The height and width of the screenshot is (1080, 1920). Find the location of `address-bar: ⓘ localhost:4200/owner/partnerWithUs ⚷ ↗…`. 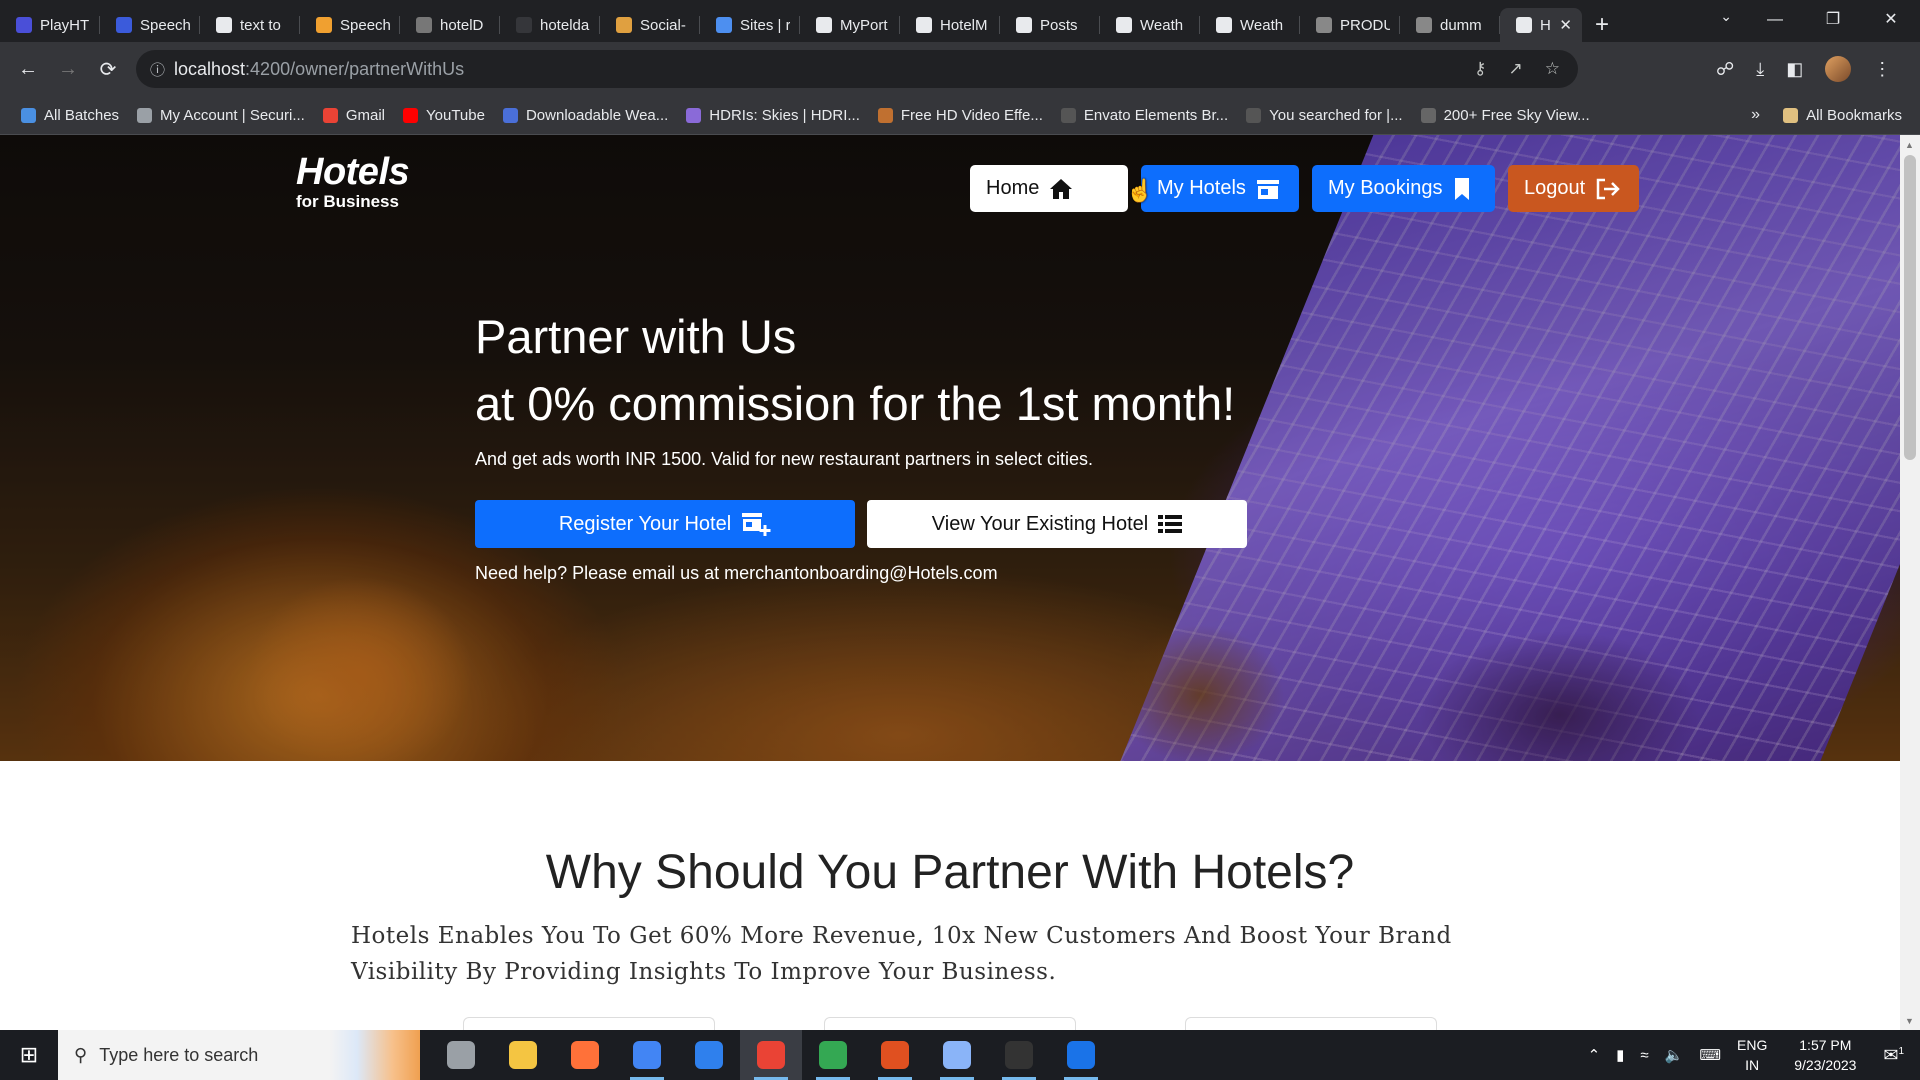

address-bar: ⓘ localhost:4200/owner/partnerWithUs ⚷ ↗… is located at coordinates (857, 69).